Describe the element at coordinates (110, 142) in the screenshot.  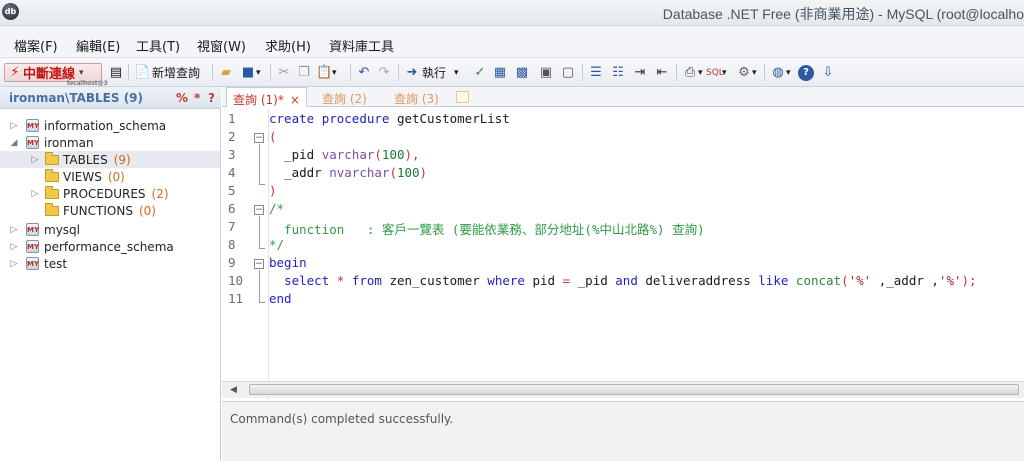
I see `tree-item-ironman: ◢ MY ironman` at that location.